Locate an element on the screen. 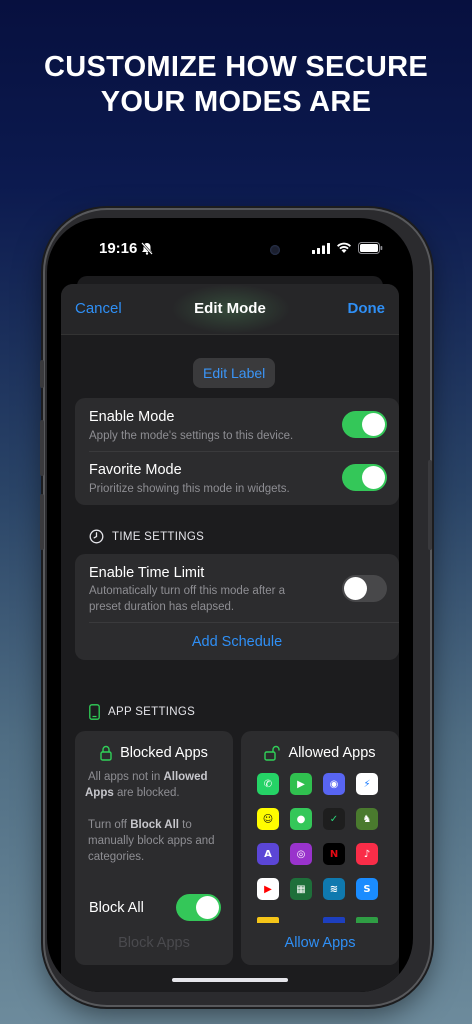 This screenshot has width=472, height=1024. silent-bell-icon is located at coordinates (147, 248).